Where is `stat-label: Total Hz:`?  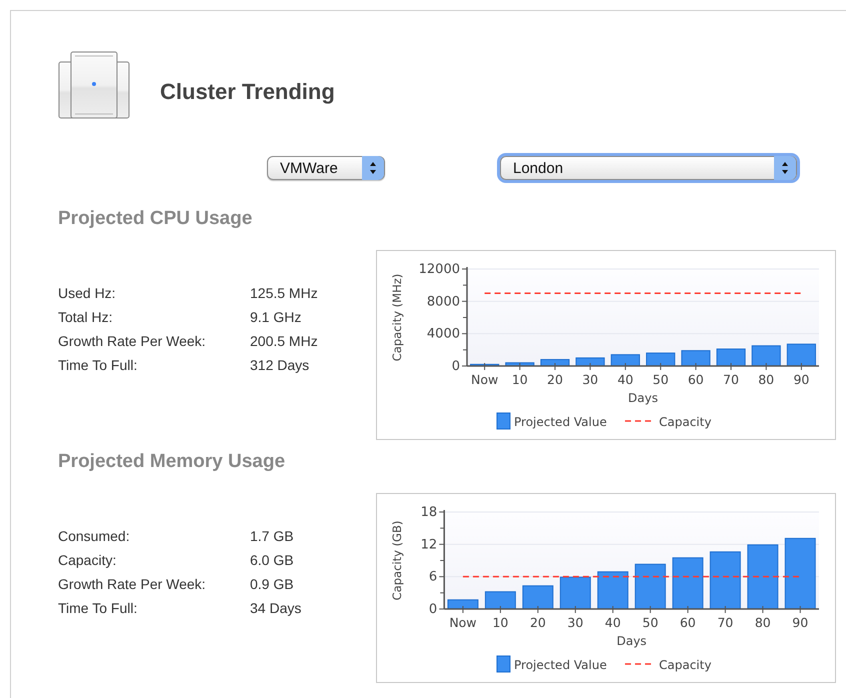
stat-label: Total Hz: is located at coordinates (86, 317).